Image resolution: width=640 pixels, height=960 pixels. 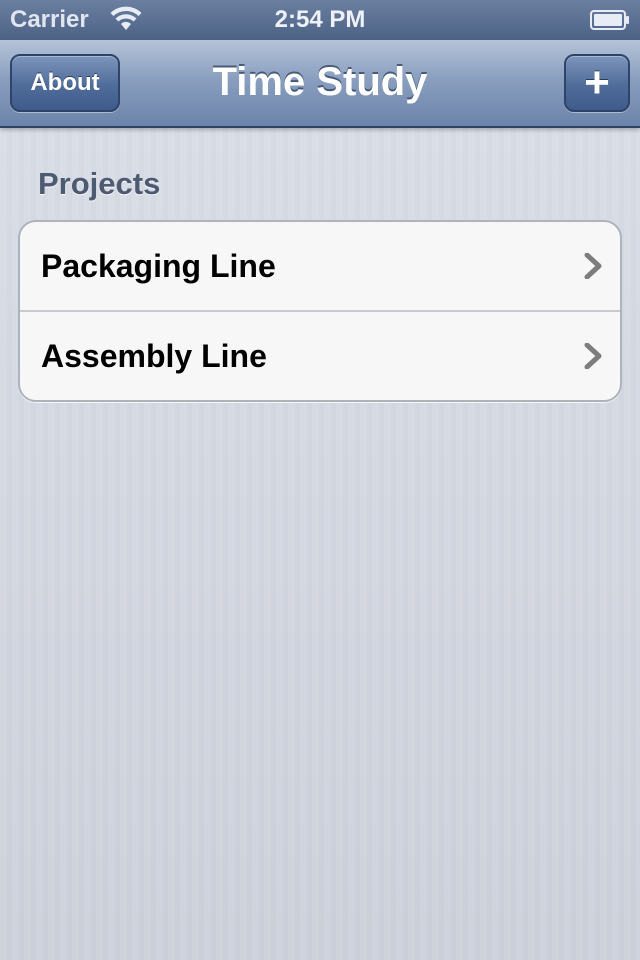 I want to click on add-project-button: +, so click(x=597, y=83).